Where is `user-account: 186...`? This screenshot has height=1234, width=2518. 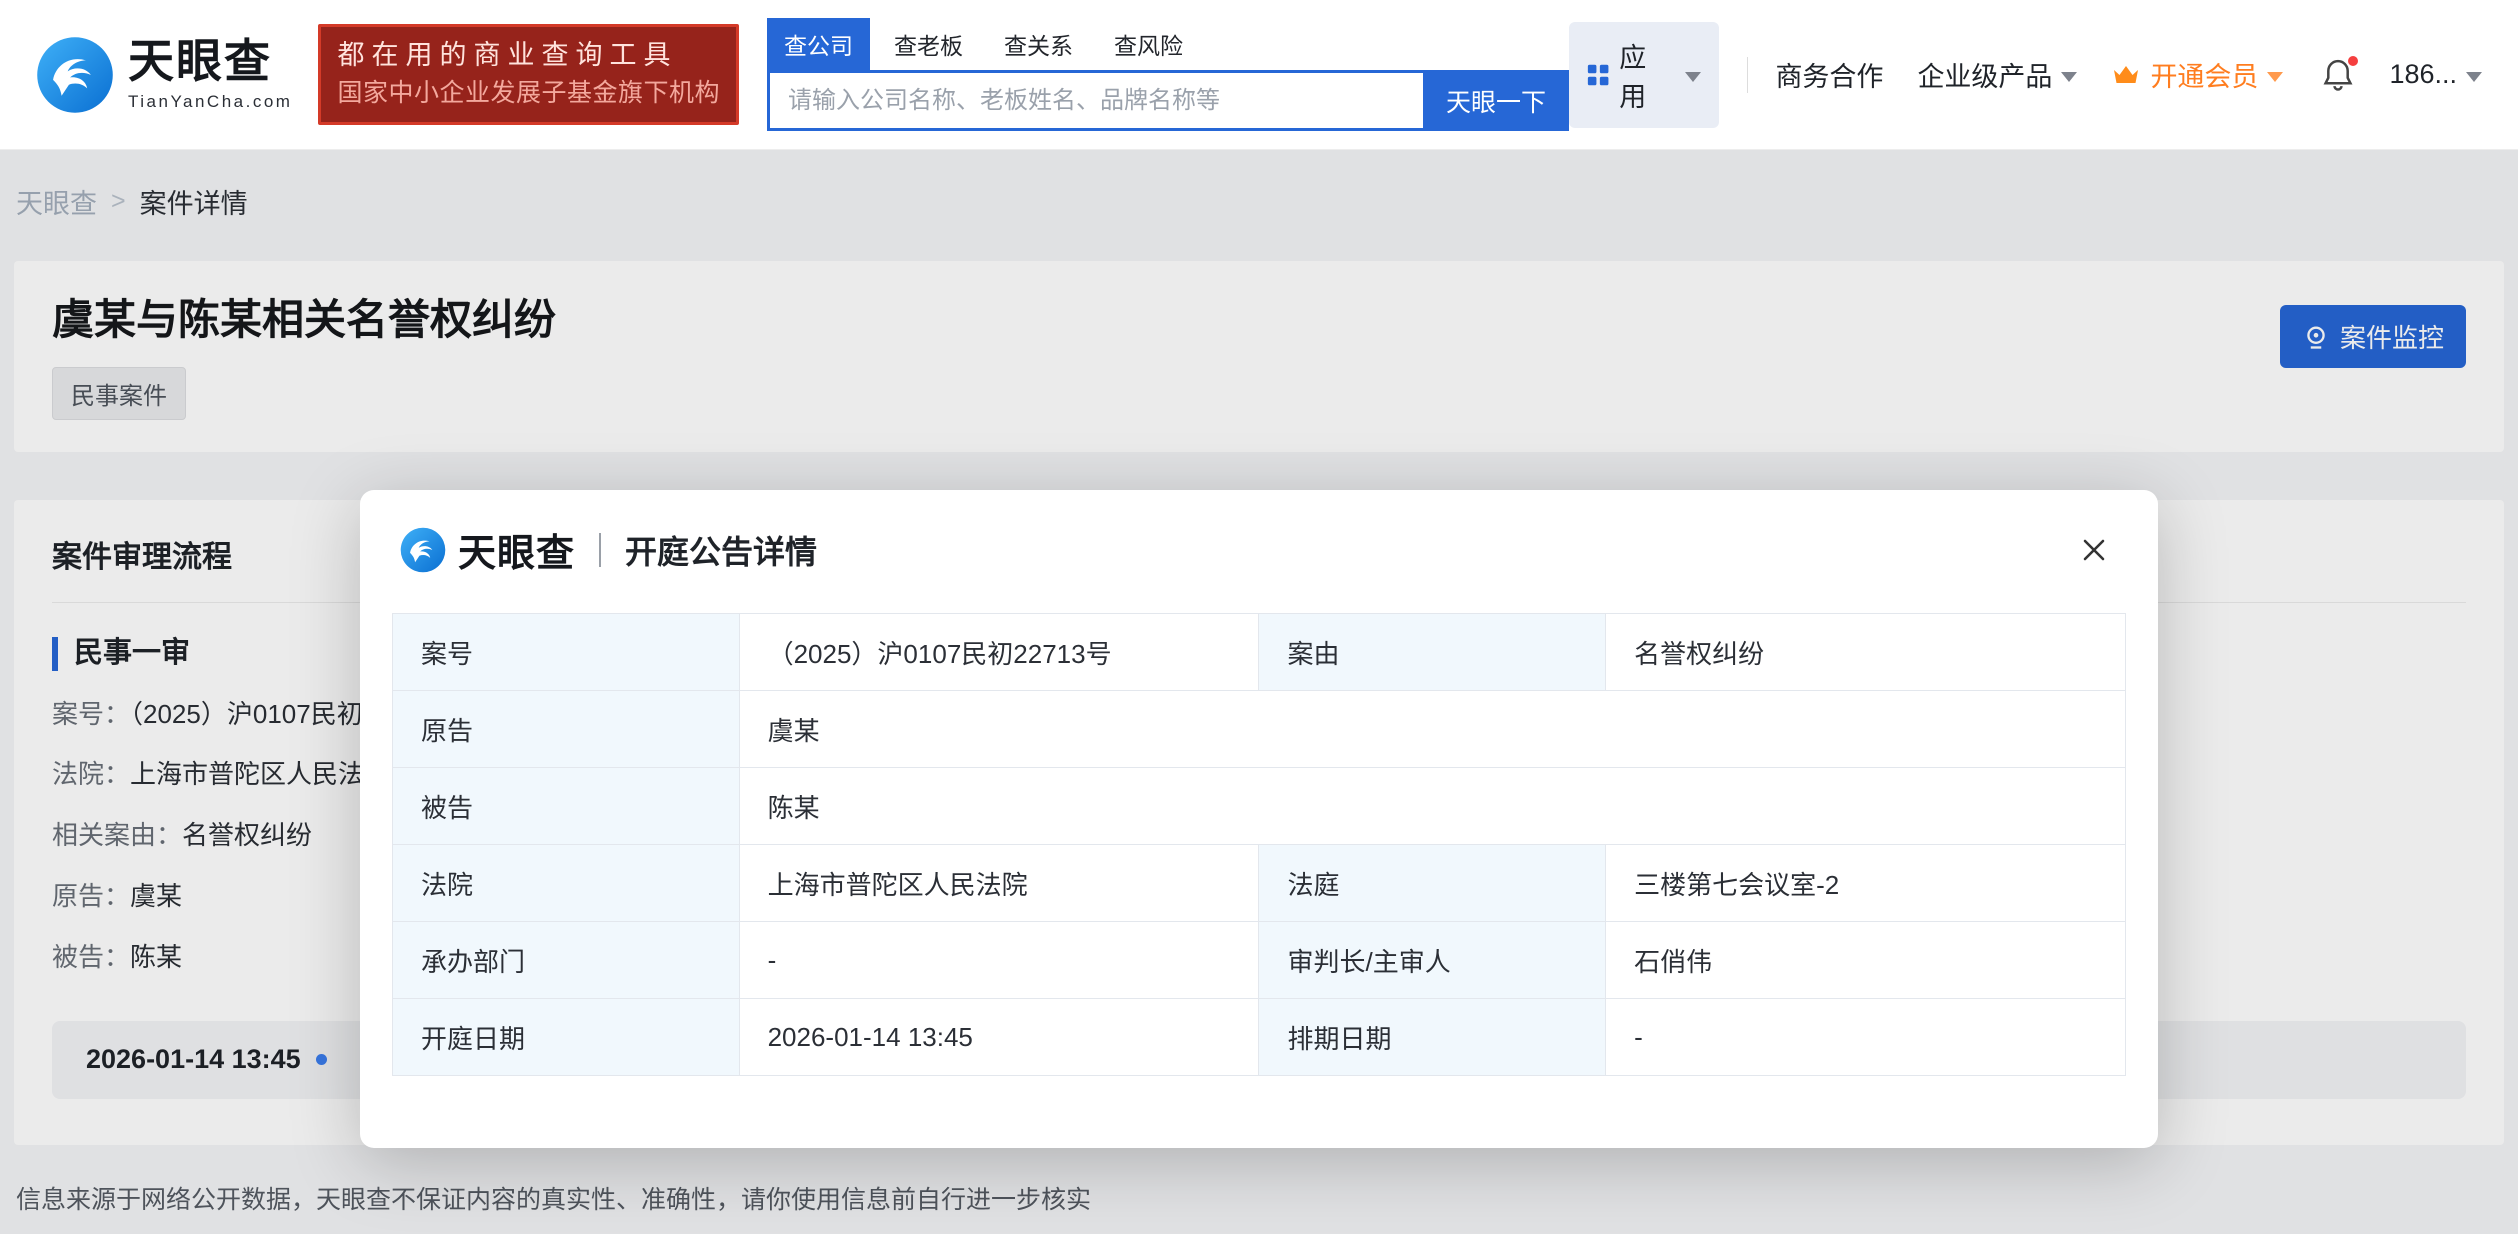 user-account: 186... is located at coordinates (2435, 74).